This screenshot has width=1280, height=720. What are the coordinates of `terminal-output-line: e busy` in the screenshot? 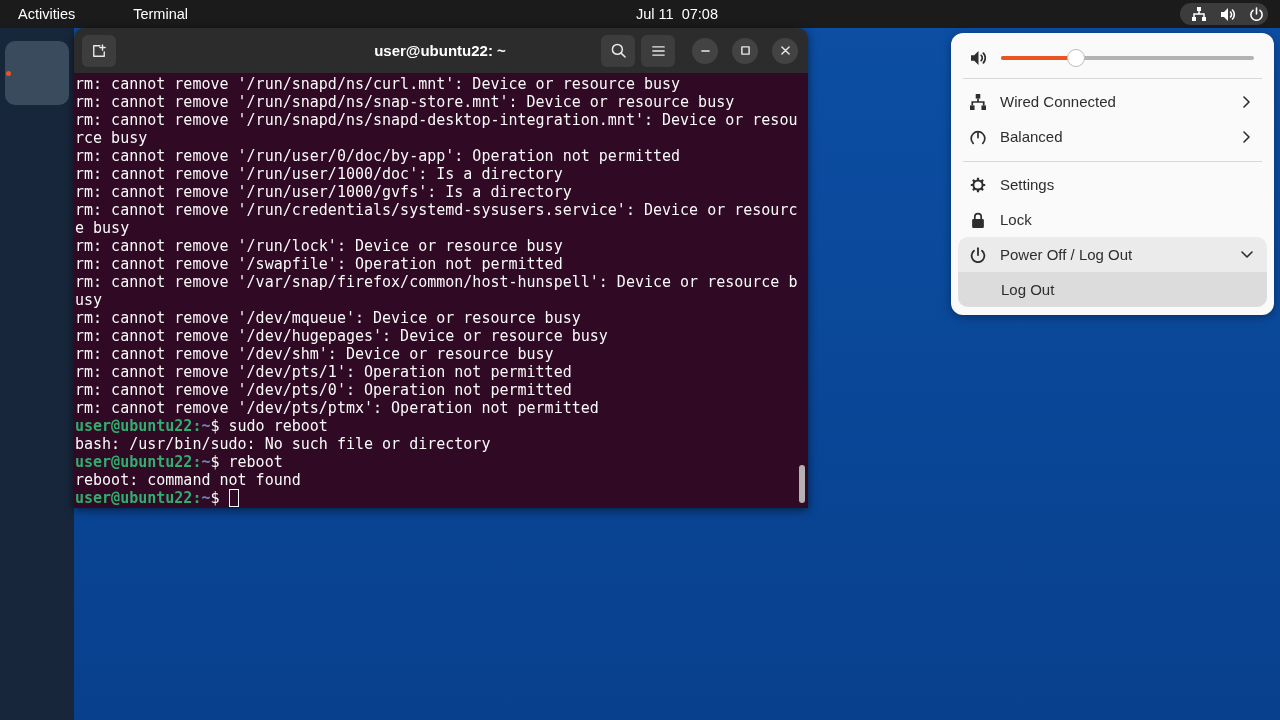 It's located at (102, 228).